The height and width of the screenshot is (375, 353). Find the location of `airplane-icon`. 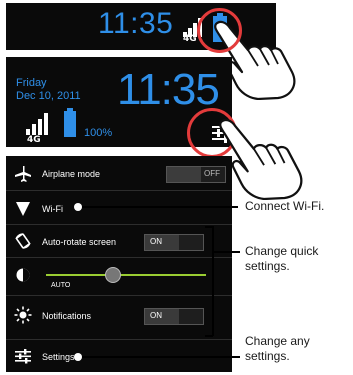

airplane-icon is located at coordinates (23, 174).